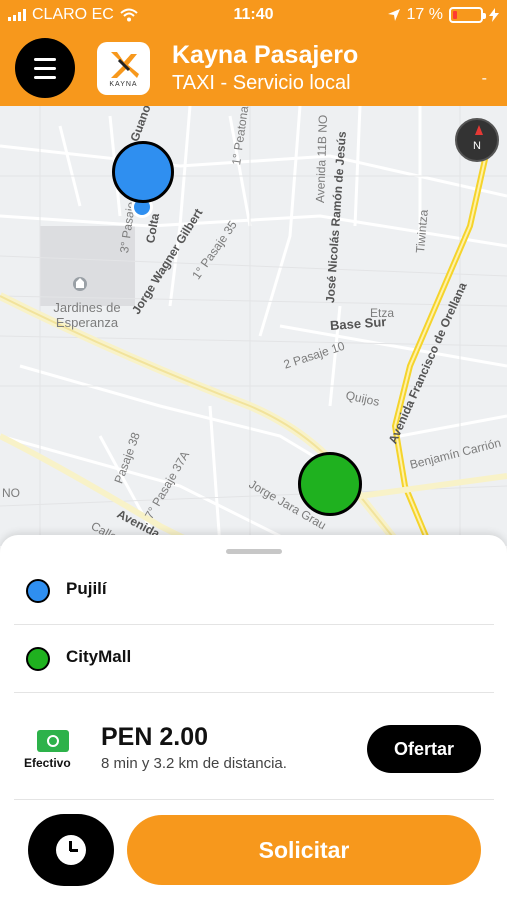 This screenshot has height=900, width=507. Describe the element at coordinates (11, 493) in the screenshot. I see `map-label: NO` at that location.